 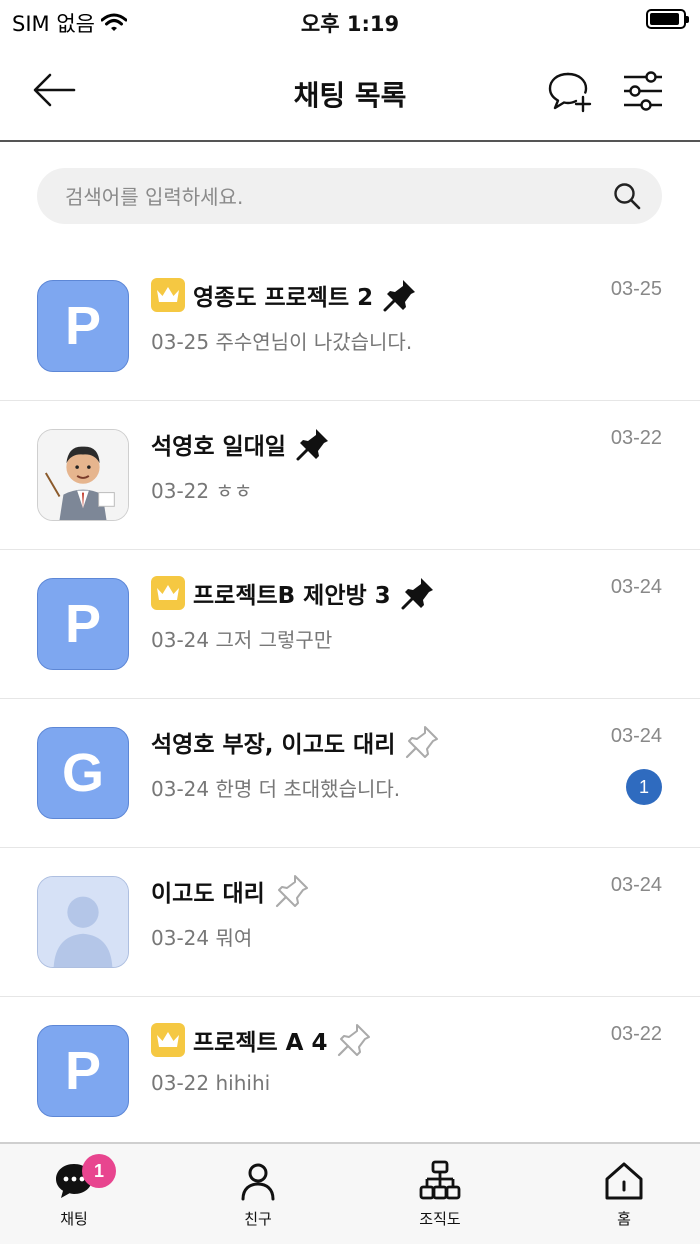 I want to click on last-message-preview: 03-24 한명 더 초대했습니다., so click(x=276, y=789).